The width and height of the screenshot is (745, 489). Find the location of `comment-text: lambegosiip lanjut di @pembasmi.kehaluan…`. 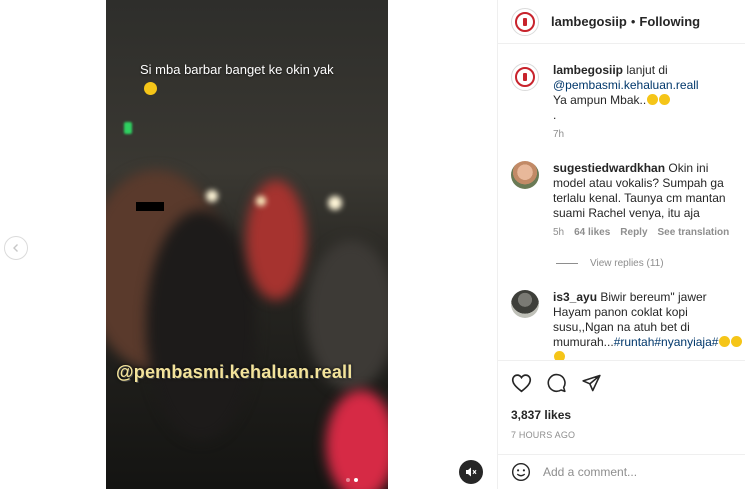

comment-text: lambegosiip lanjut di @pembasmi.kehaluan… is located at coordinates (626, 92).